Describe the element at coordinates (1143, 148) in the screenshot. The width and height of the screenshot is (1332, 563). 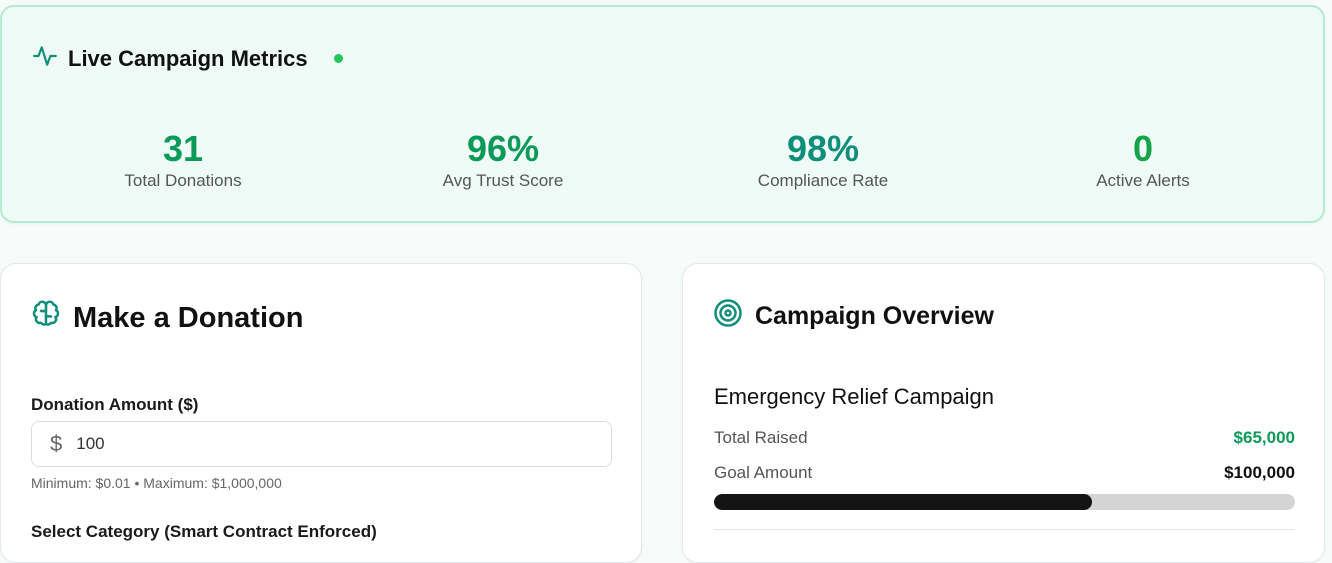
I see `stat-value: 0` at that location.